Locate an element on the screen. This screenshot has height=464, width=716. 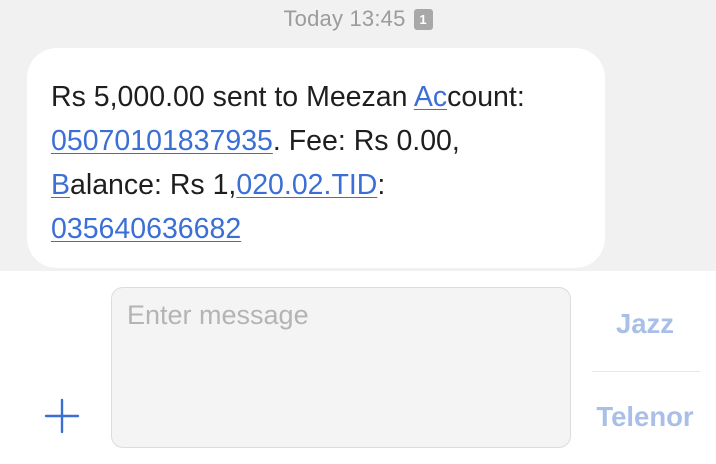
add-attachment-button is located at coordinates (62, 416).